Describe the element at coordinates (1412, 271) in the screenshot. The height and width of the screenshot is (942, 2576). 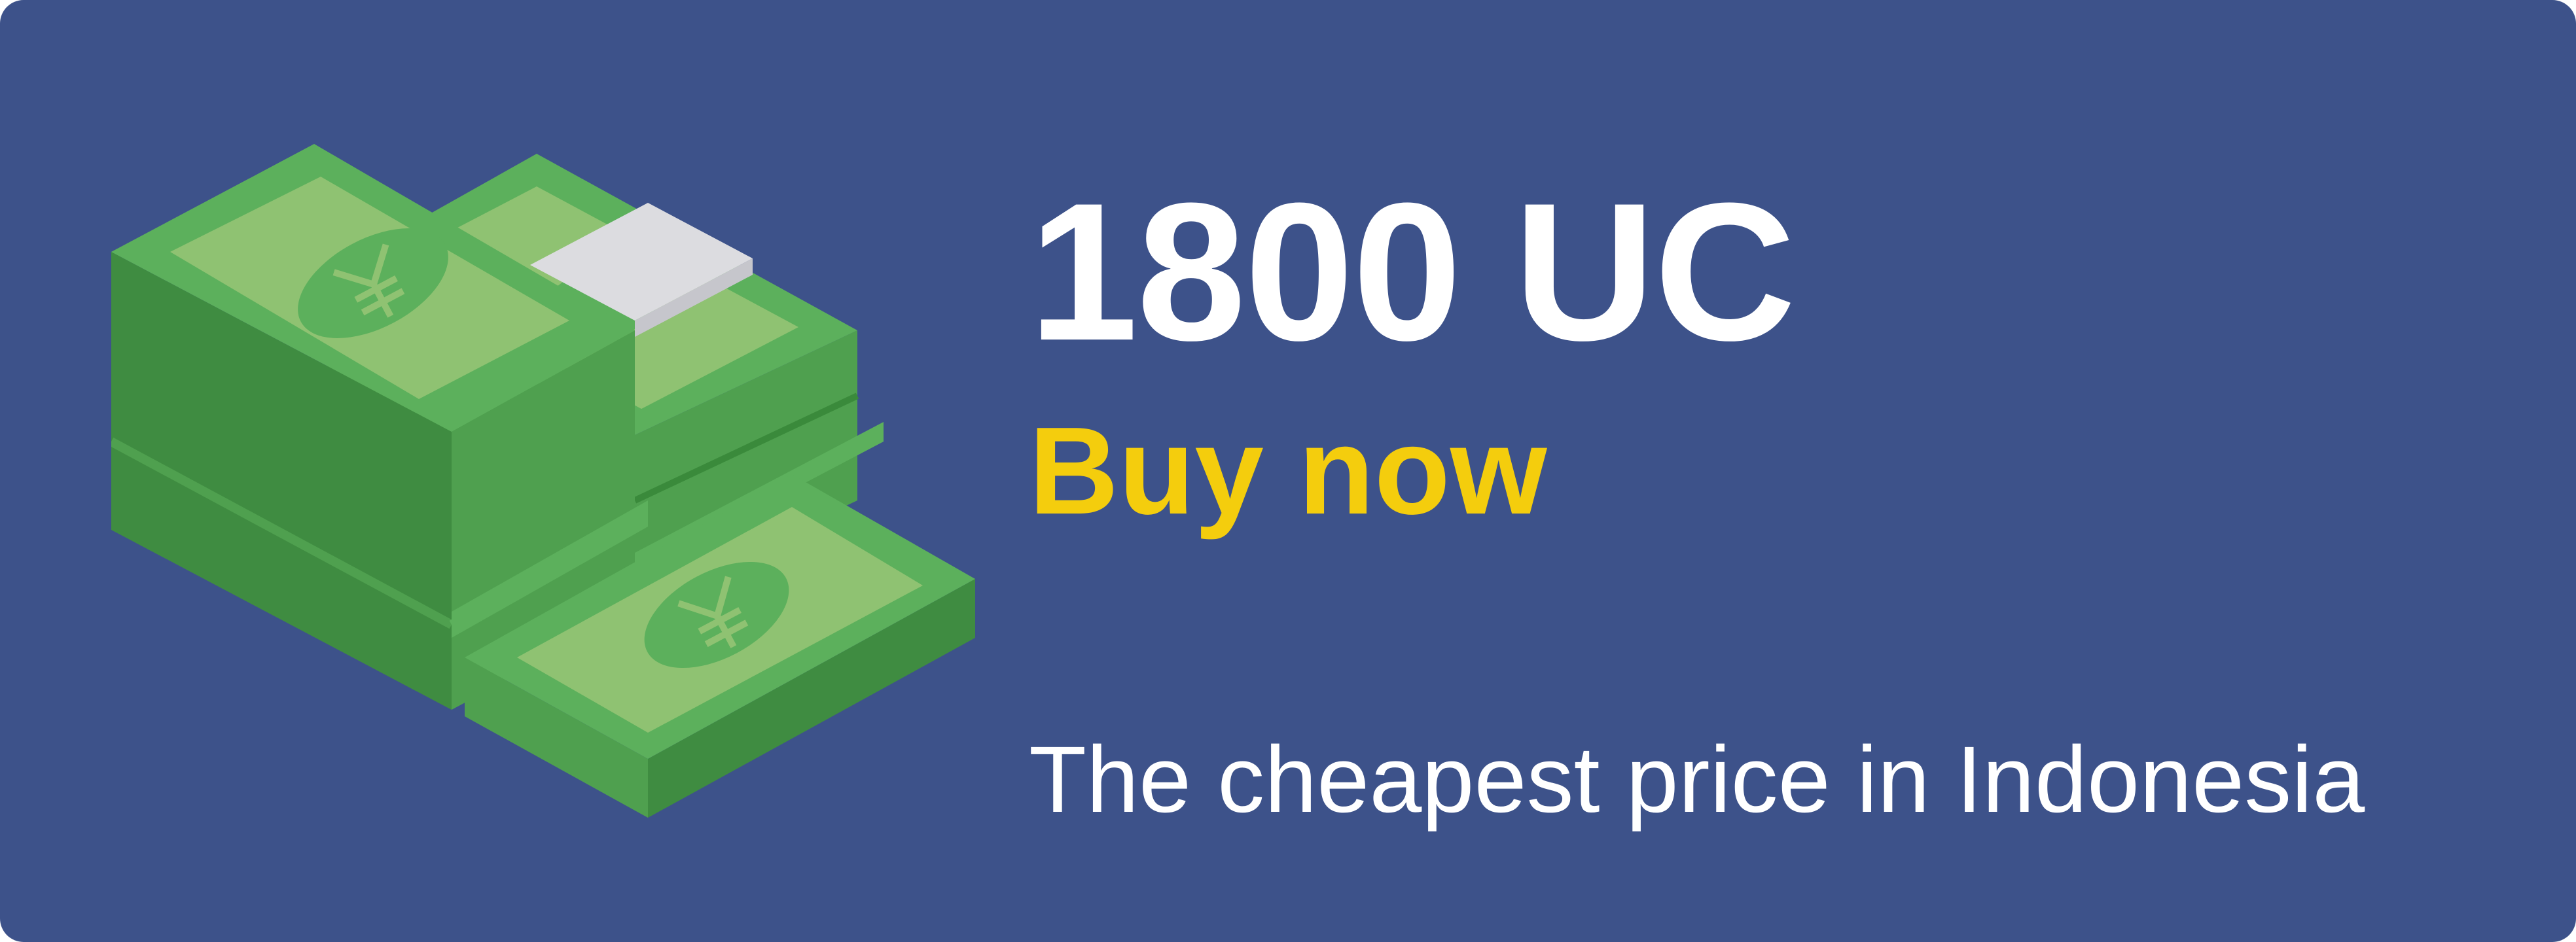
I see `product-title: 1800 UC` at that location.